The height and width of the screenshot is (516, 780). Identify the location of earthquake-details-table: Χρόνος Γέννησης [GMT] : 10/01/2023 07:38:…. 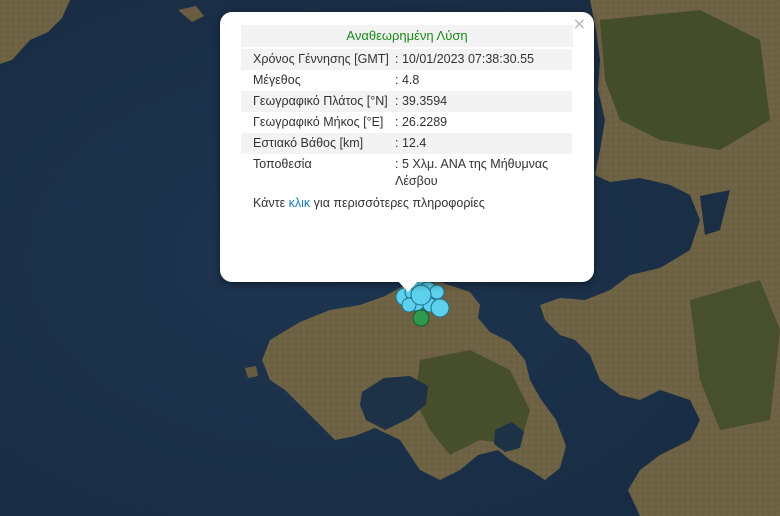
(406, 120).